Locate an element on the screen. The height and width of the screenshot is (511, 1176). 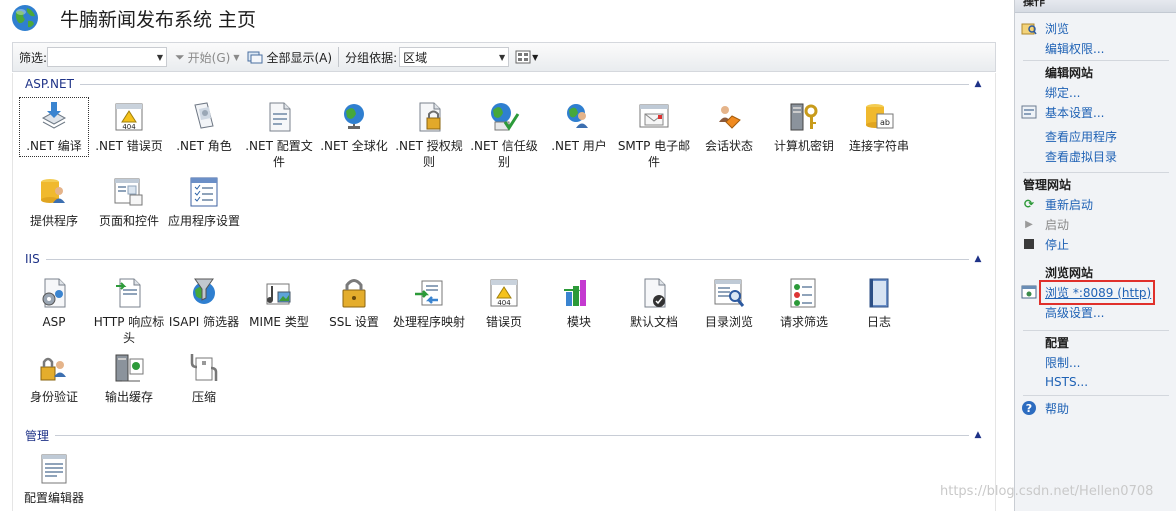
feature-item: SMTP 电子邮件 is located at coordinates (654, 134).